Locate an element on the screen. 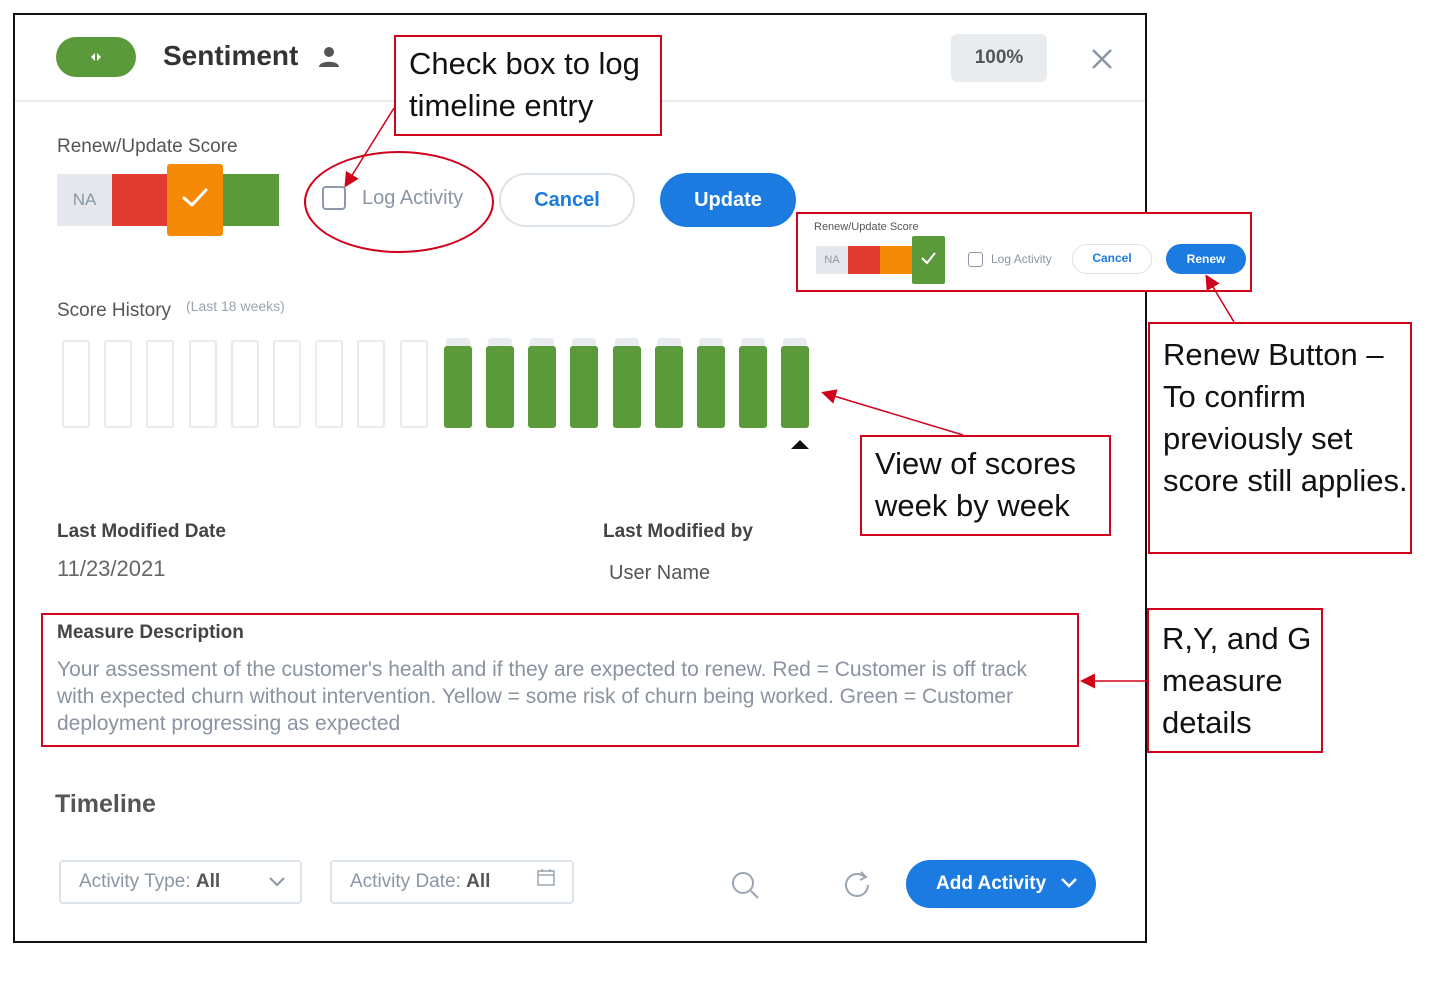  callout-measure-details: R,Y, and G measure details is located at coordinates (1235, 680).